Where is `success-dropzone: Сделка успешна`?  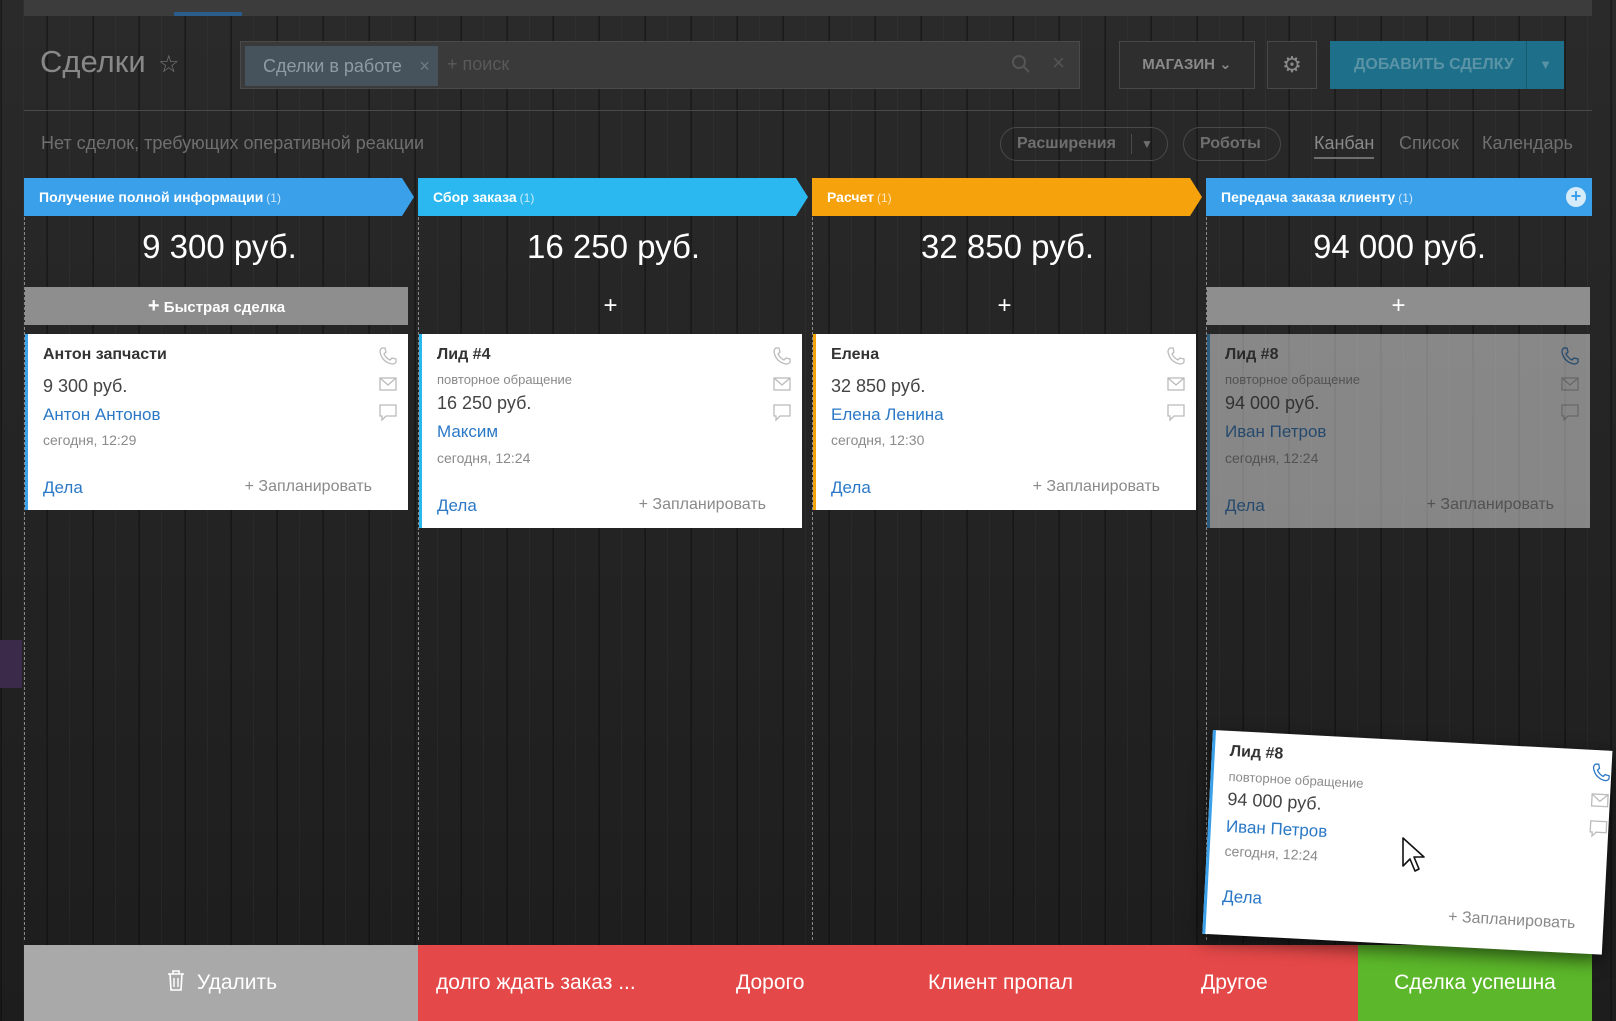 success-dropzone: Сделка успешна is located at coordinates (1475, 983).